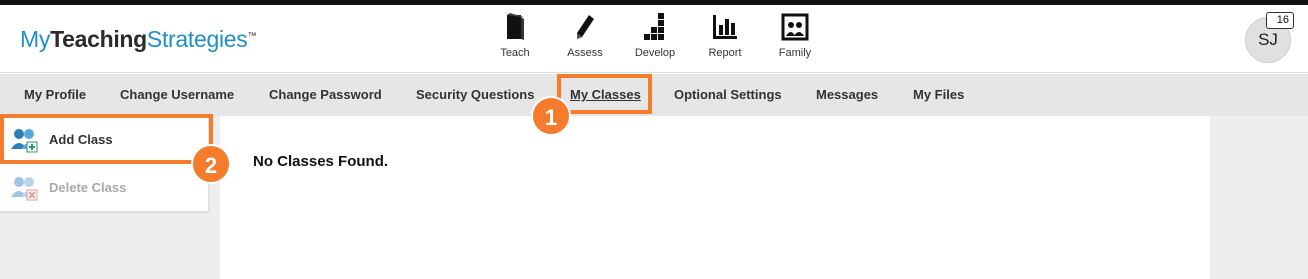 This screenshot has width=1308, height=279. Describe the element at coordinates (585, 27) in the screenshot. I see `pencil-icon` at that location.